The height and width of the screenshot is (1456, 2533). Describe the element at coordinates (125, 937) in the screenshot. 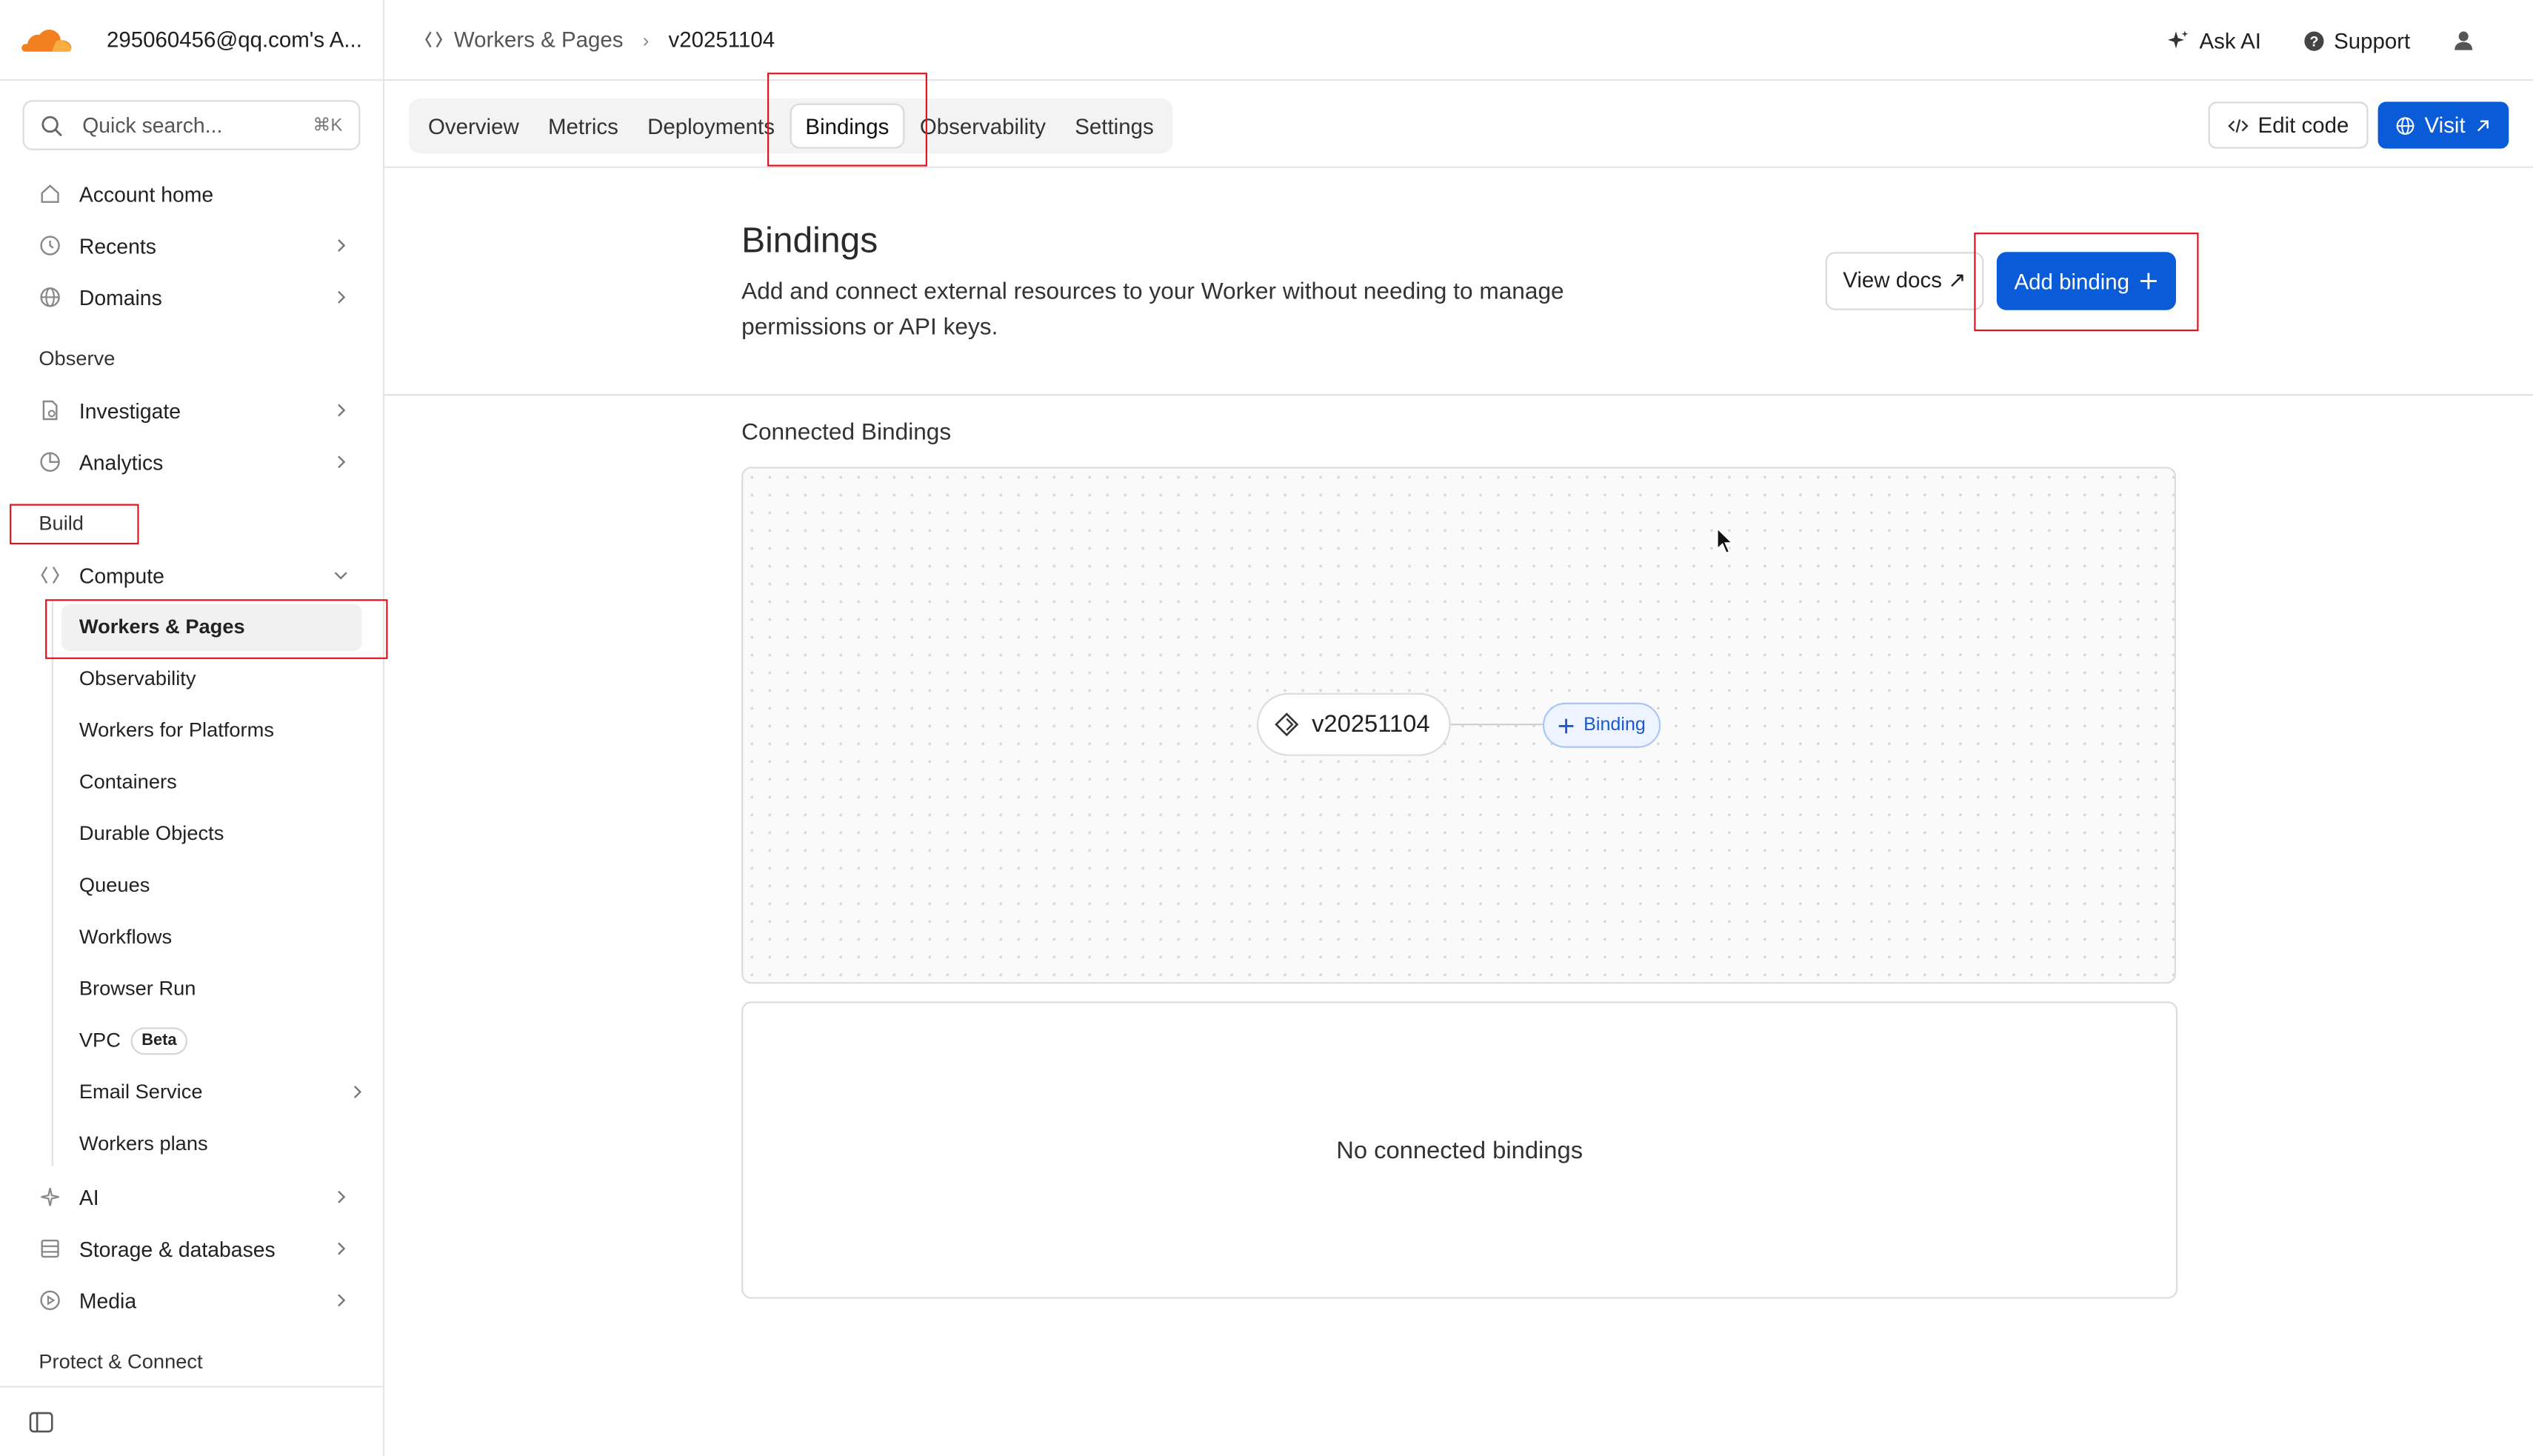

I see `sidebar-item-workflows: Workflows` at that location.